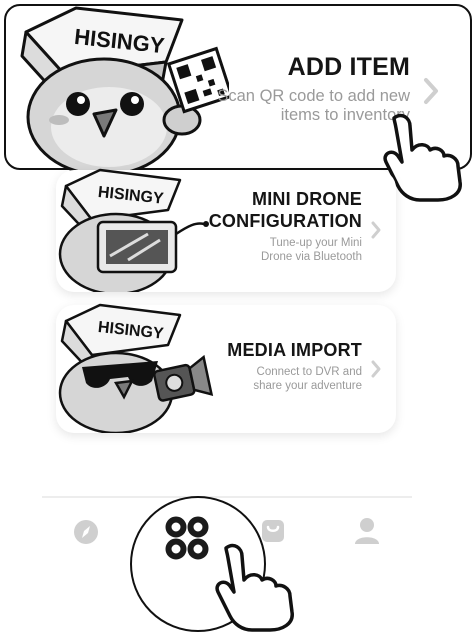 The width and height of the screenshot is (476, 633). Describe the element at coordinates (294, 350) in the screenshot. I see `card-title: MEDIA IMPORT` at that location.